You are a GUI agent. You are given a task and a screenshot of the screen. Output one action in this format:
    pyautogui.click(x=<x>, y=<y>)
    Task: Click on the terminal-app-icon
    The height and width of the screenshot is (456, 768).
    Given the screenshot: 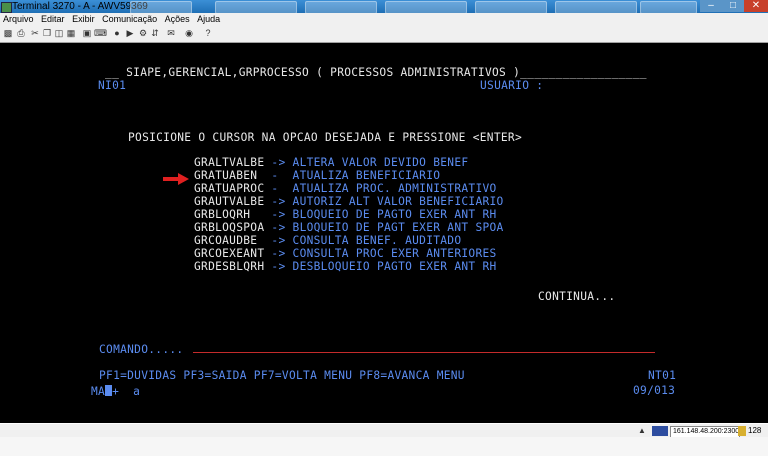 What is the action you would take?
    pyautogui.click(x=6, y=7)
    